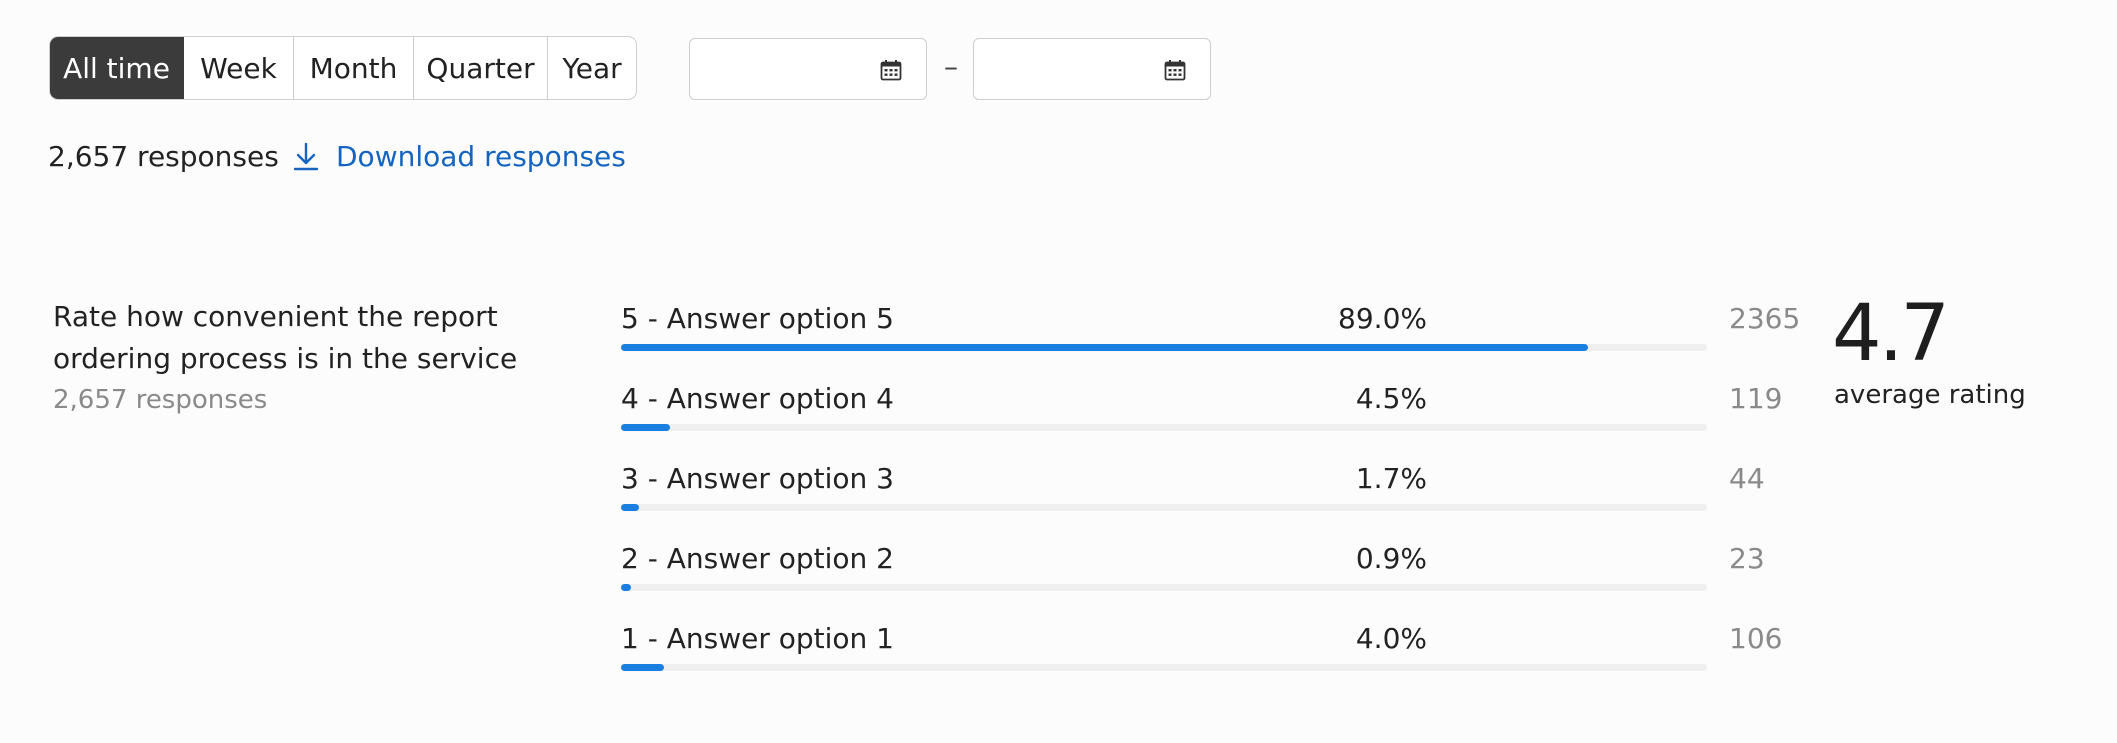  I want to click on answer-label: 2 - Answer option 2, so click(757, 558).